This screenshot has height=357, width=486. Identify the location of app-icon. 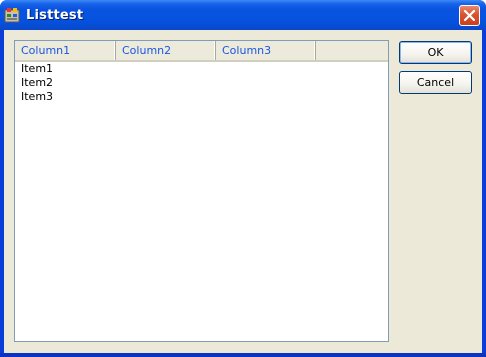
(12, 15).